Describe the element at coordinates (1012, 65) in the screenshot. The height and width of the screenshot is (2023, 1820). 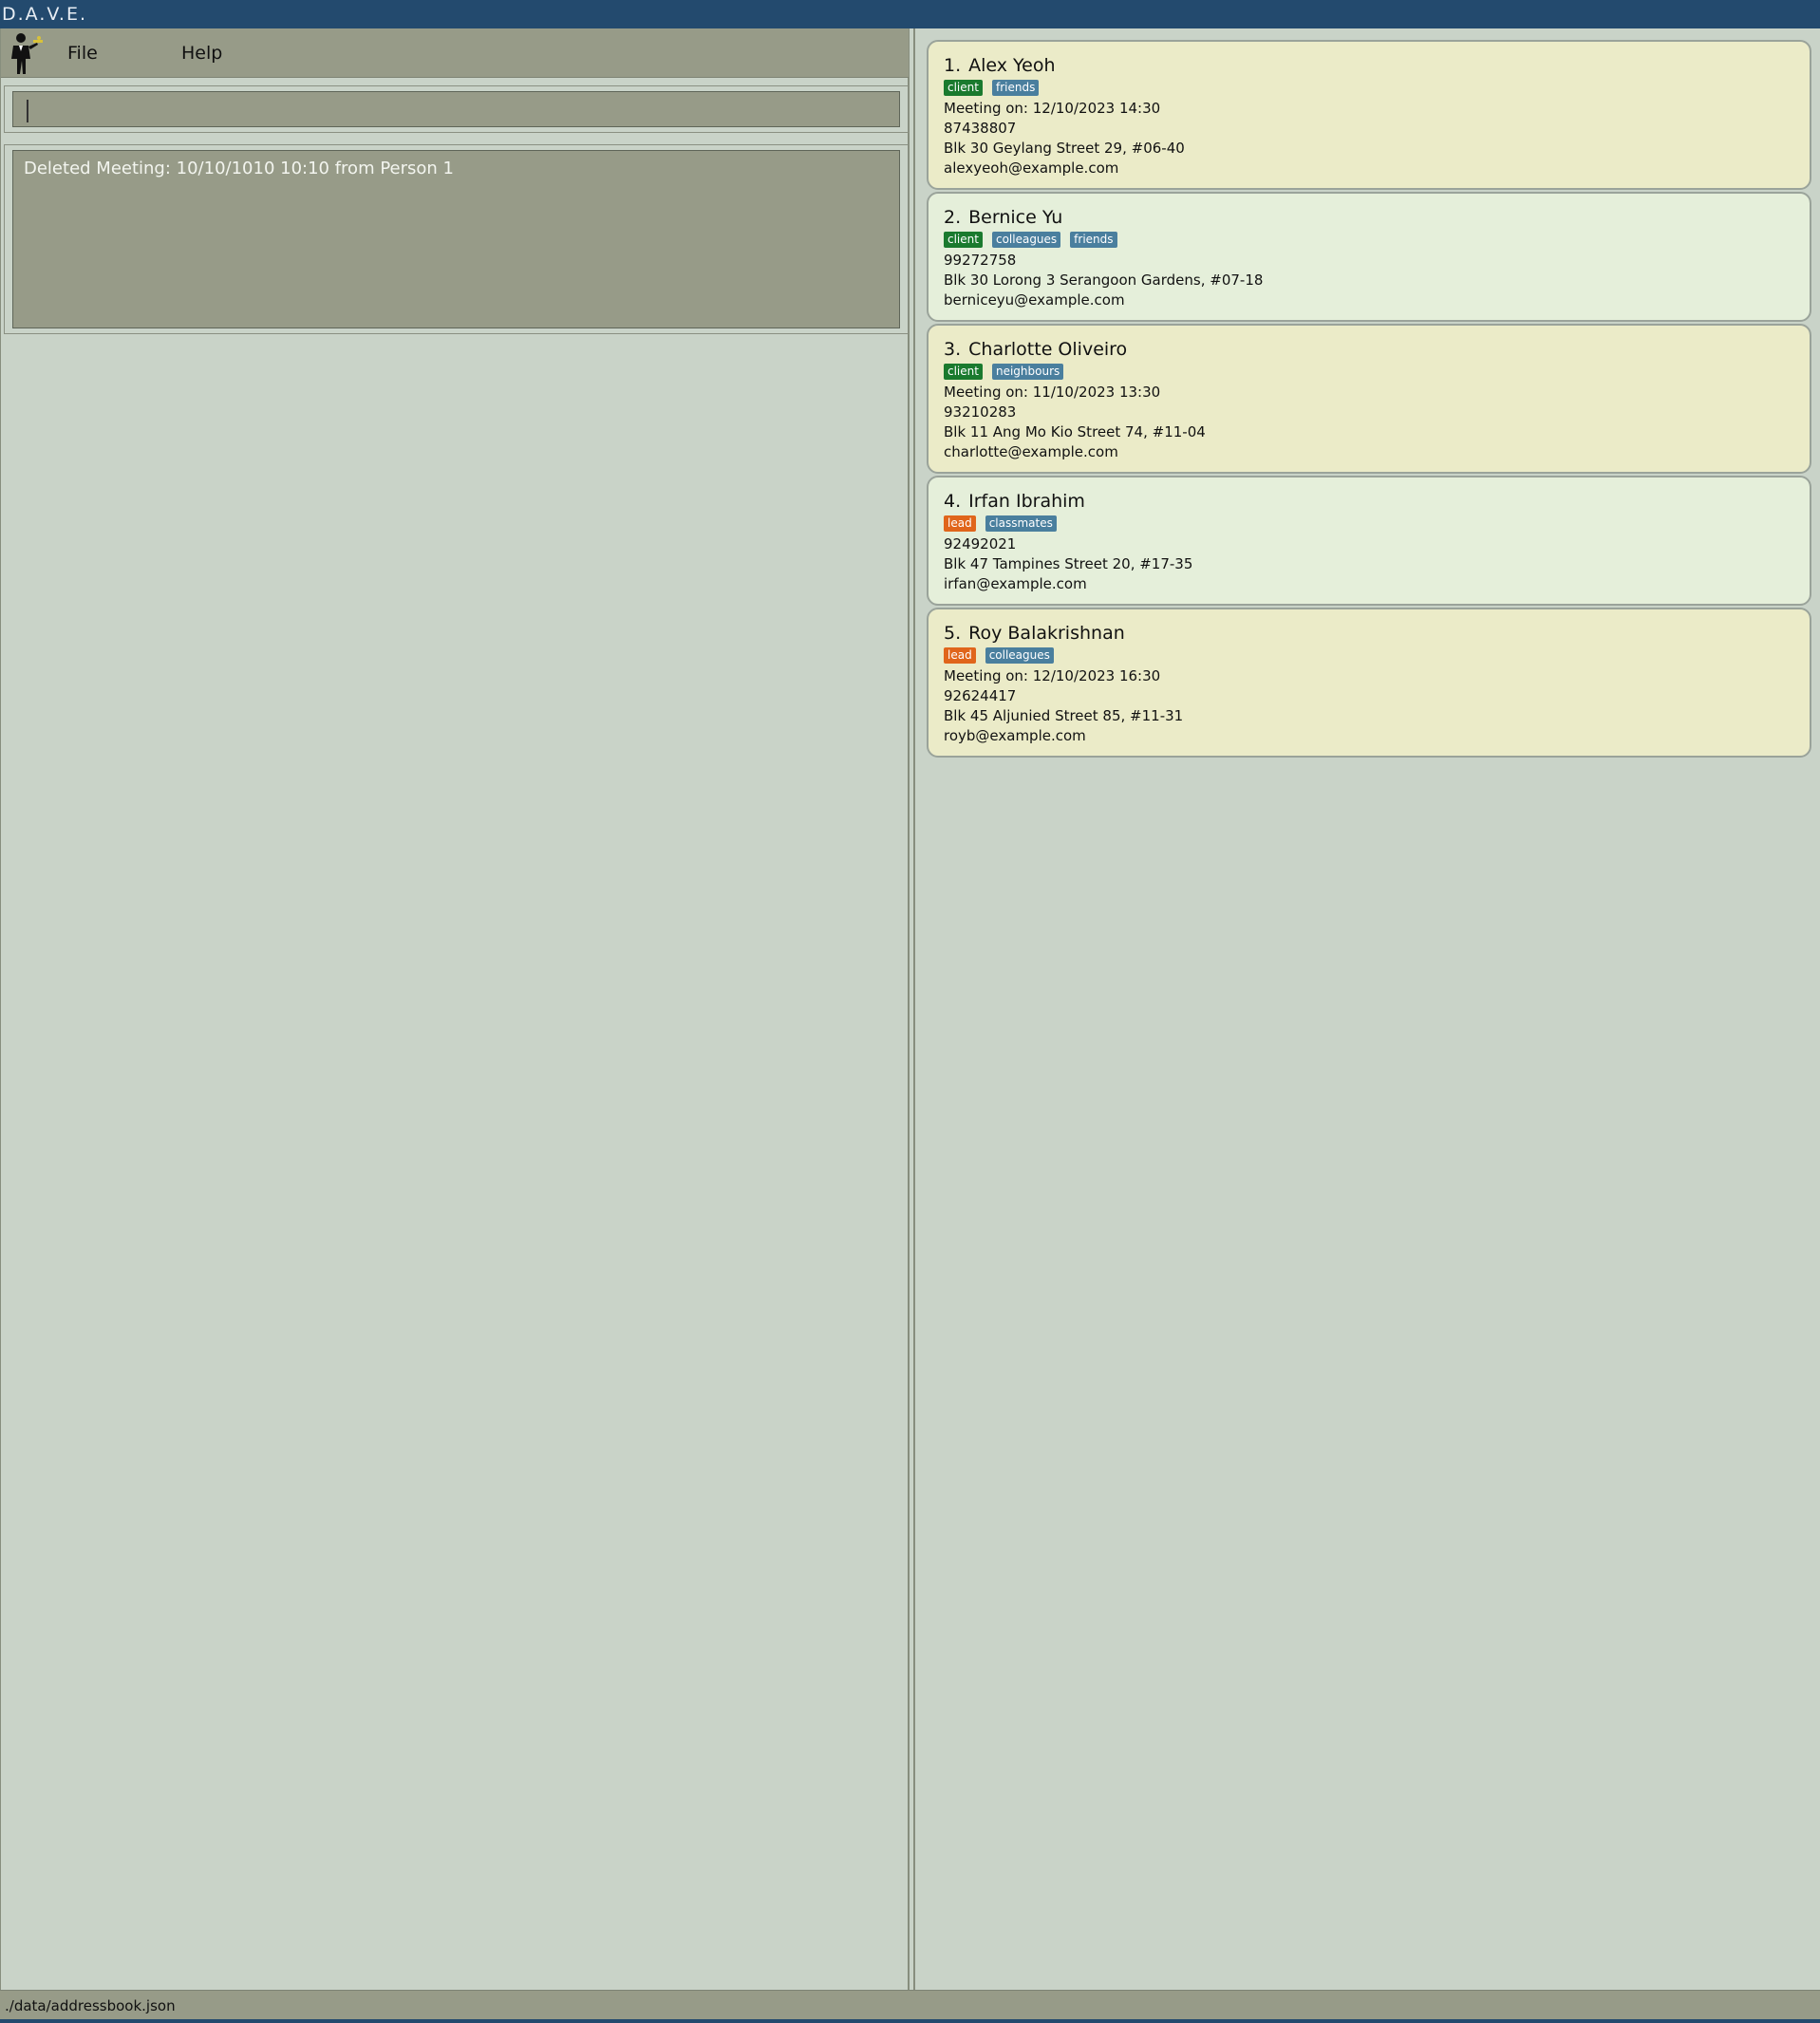
I see `person-name: Alex Yeoh` at that location.